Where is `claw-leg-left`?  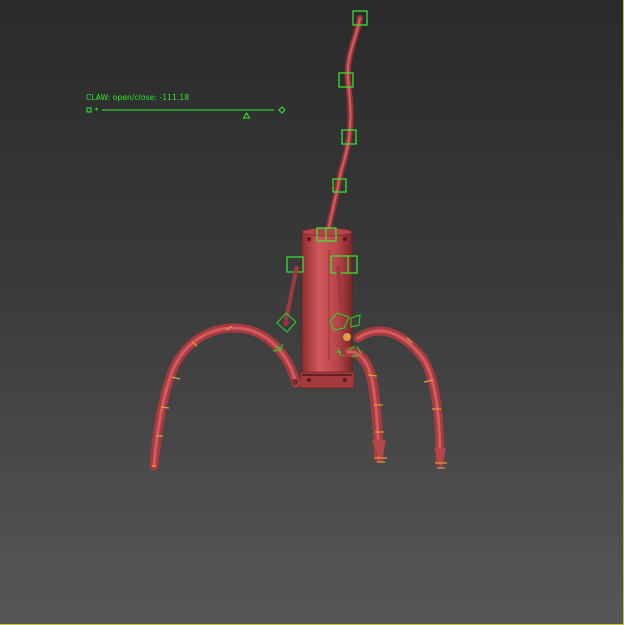
claw-leg-left is located at coordinates (225, 397).